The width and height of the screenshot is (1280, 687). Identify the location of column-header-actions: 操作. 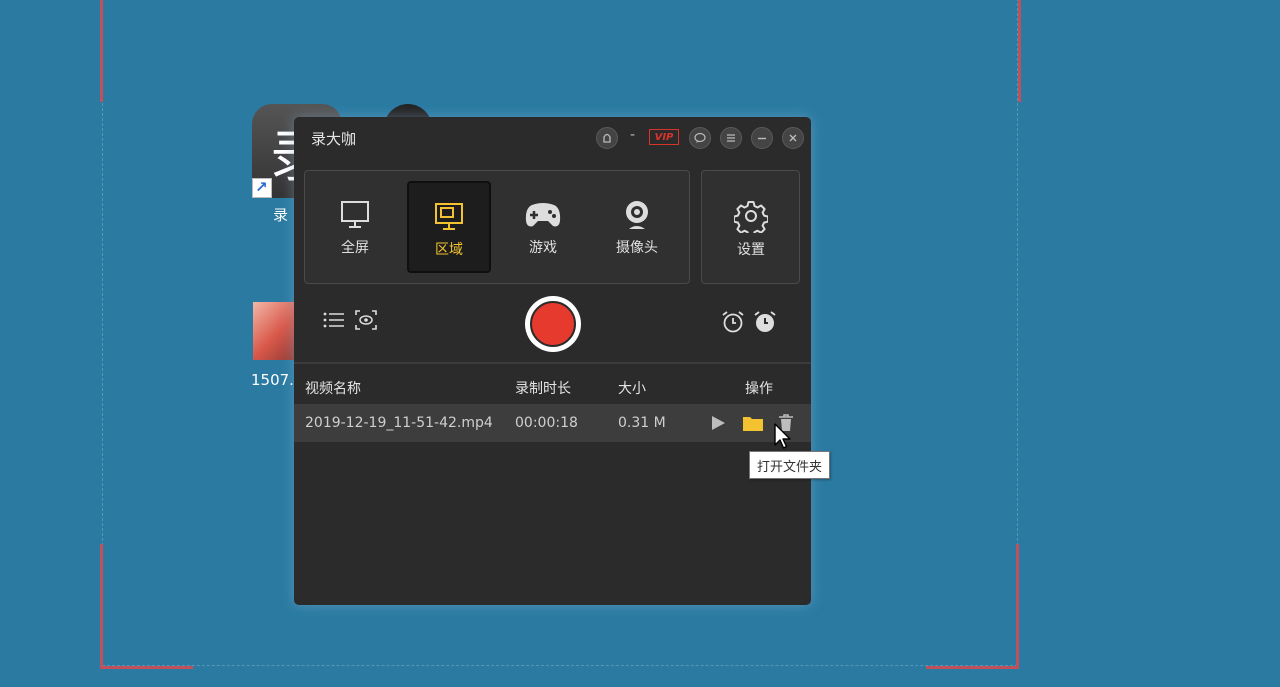
(759, 389).